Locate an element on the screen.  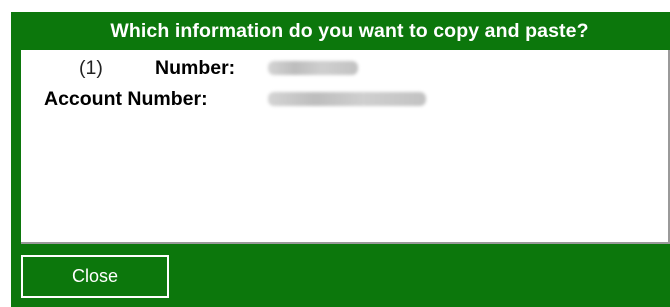
redacted-account-number-value is located at coordinates (347, 99).